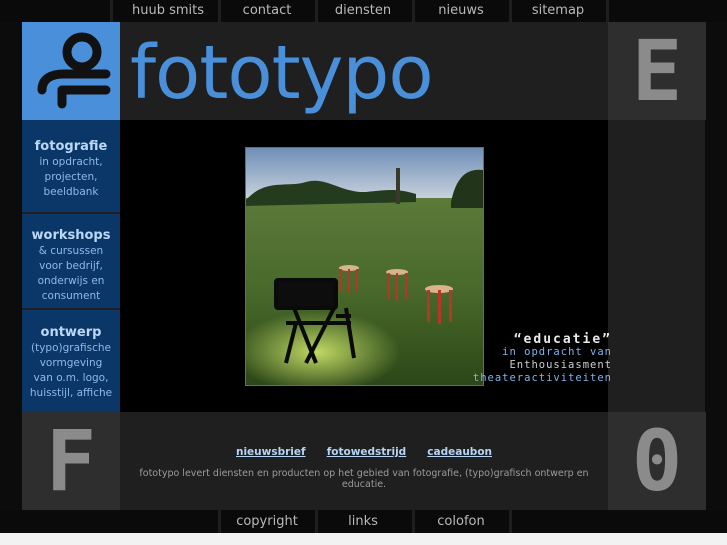 This screenshot has width=727, height=545. I want to click on sidebar-text: beeldbank, so click(71, 192).